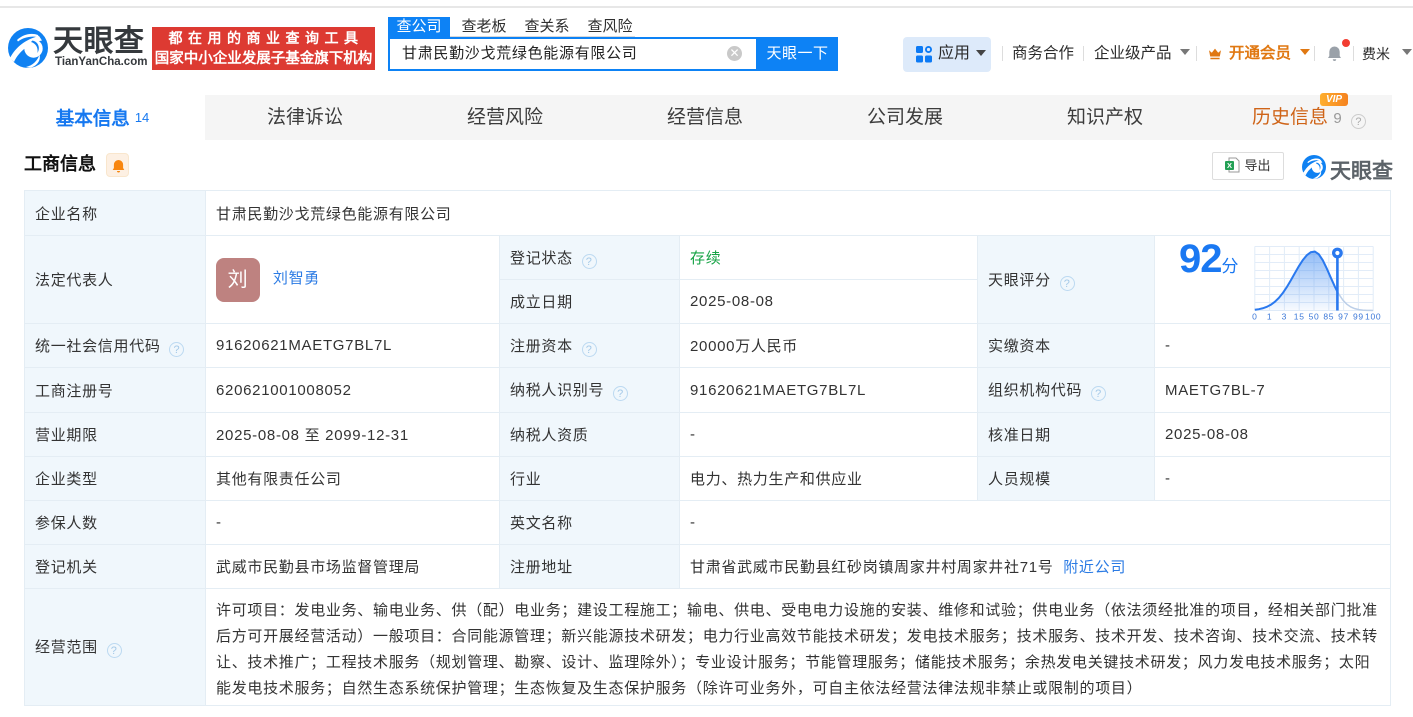 Image resolution: width=1413 pixels, height=717 pixels. Describe the element at coordinates (1343, 316) in the screenshot. I see `svg-text: 97` at that location.